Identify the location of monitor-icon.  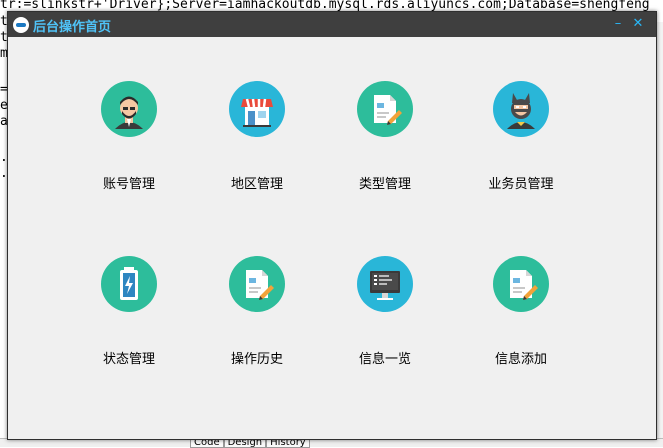
(385, 284).